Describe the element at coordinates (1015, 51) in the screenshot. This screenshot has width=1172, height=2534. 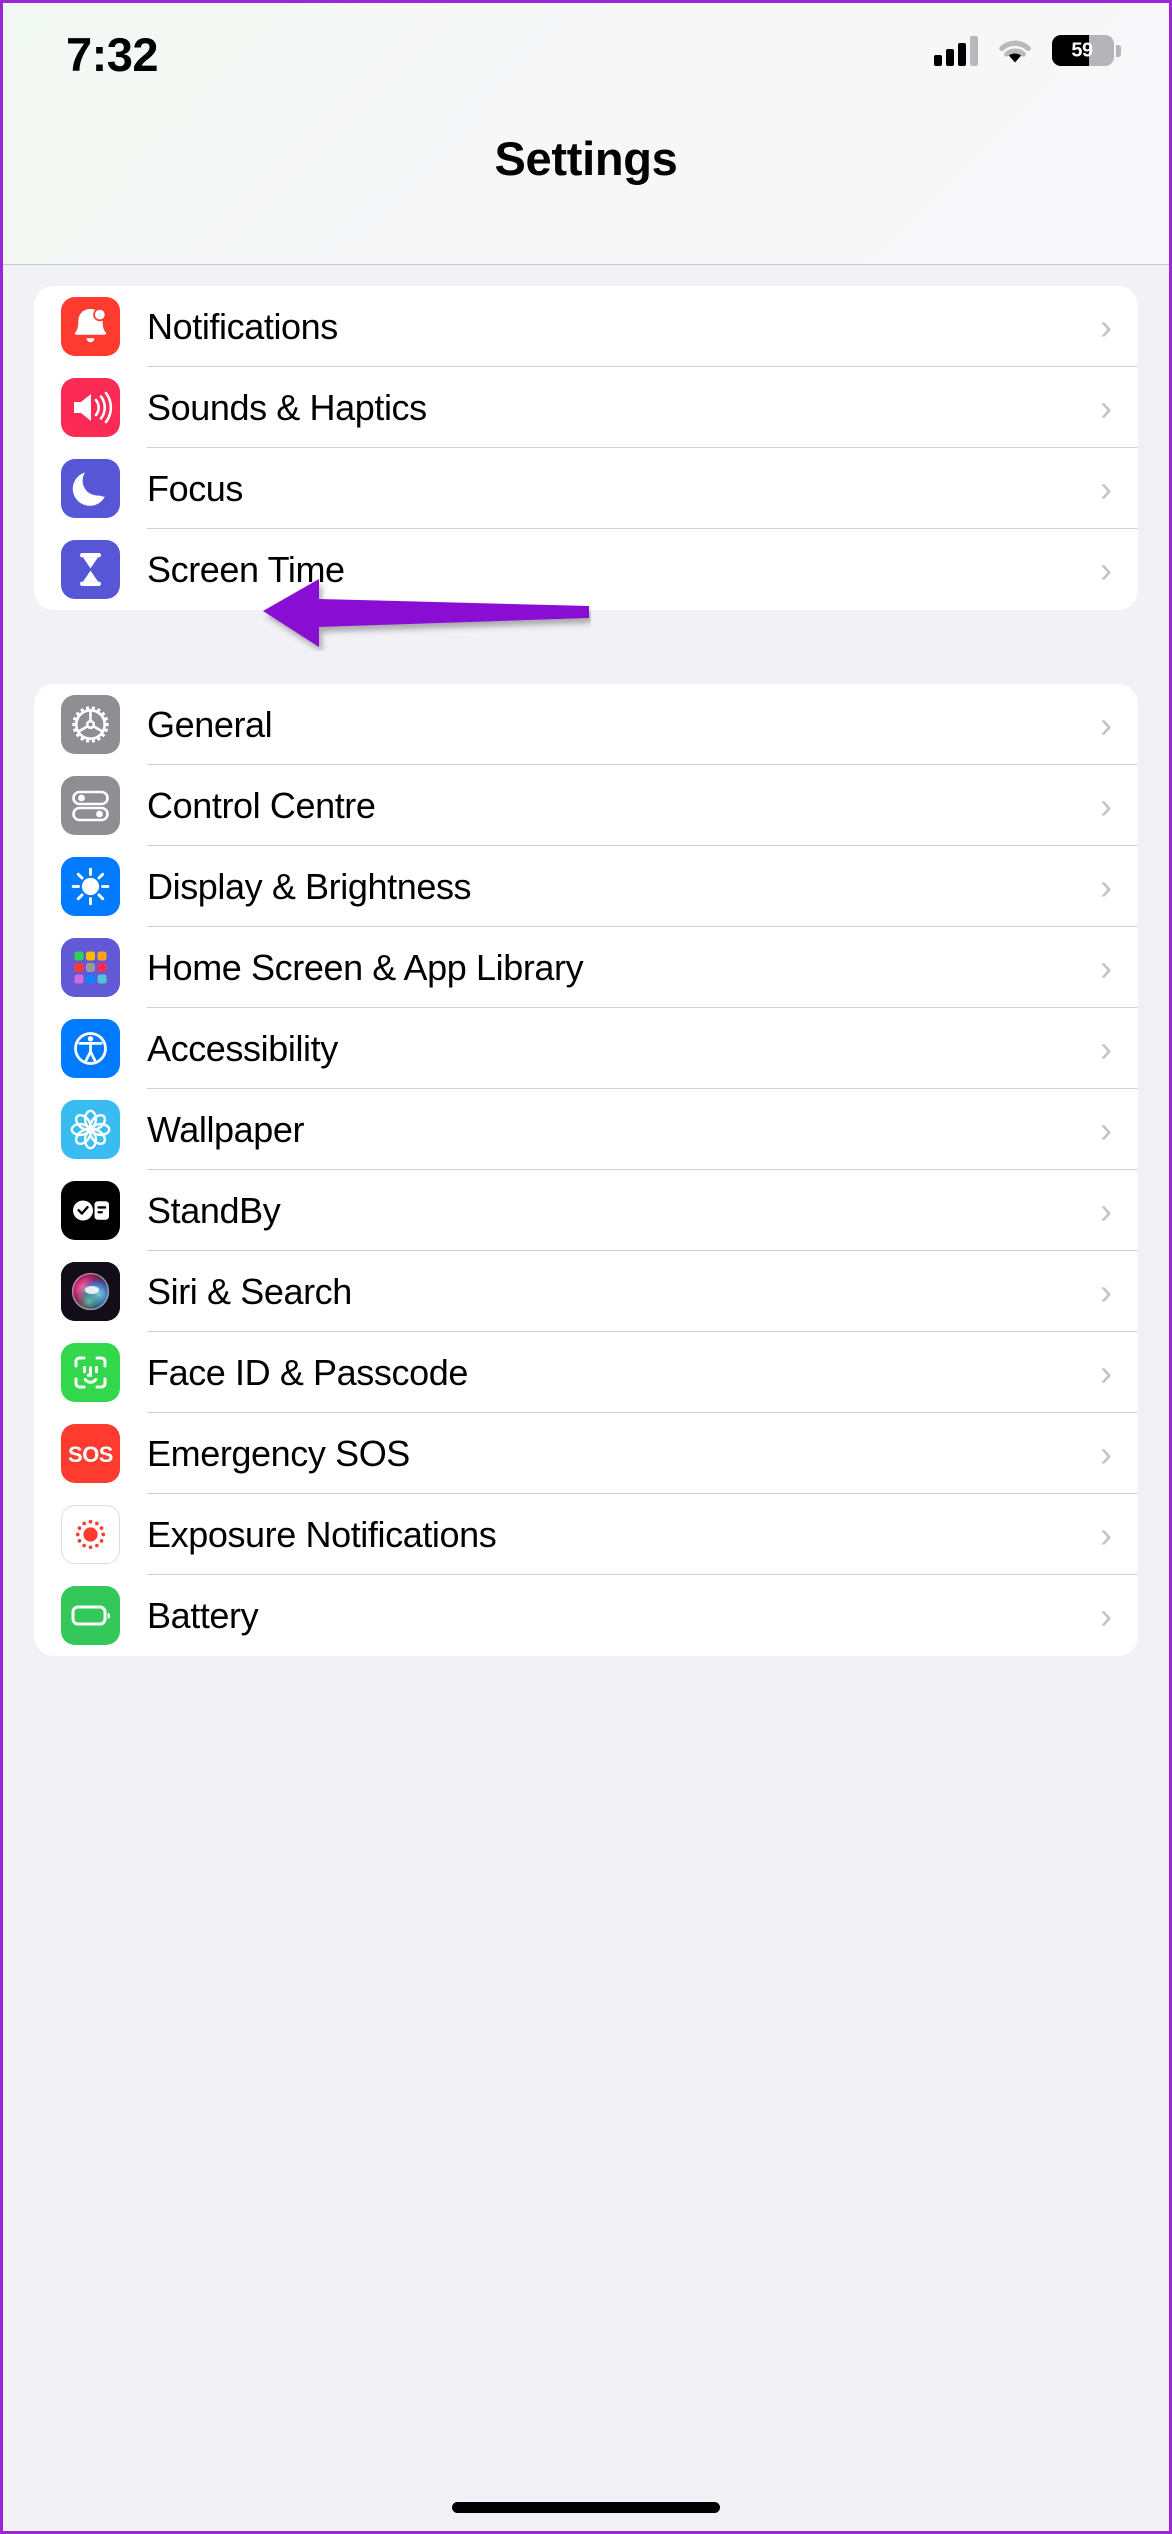
I see `wifi-icon` at that location.